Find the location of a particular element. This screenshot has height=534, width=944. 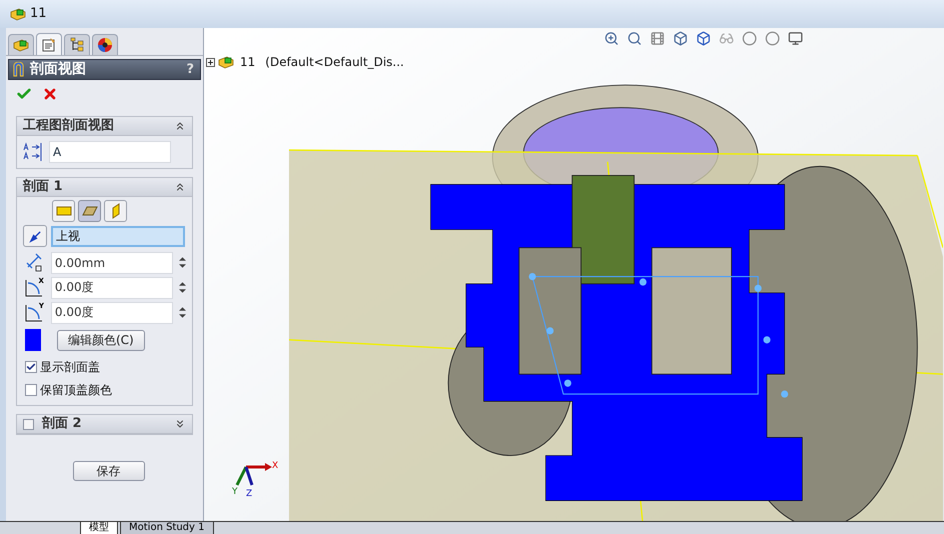

reference-plane-field: 上视 is located at coordinates (118, 236).